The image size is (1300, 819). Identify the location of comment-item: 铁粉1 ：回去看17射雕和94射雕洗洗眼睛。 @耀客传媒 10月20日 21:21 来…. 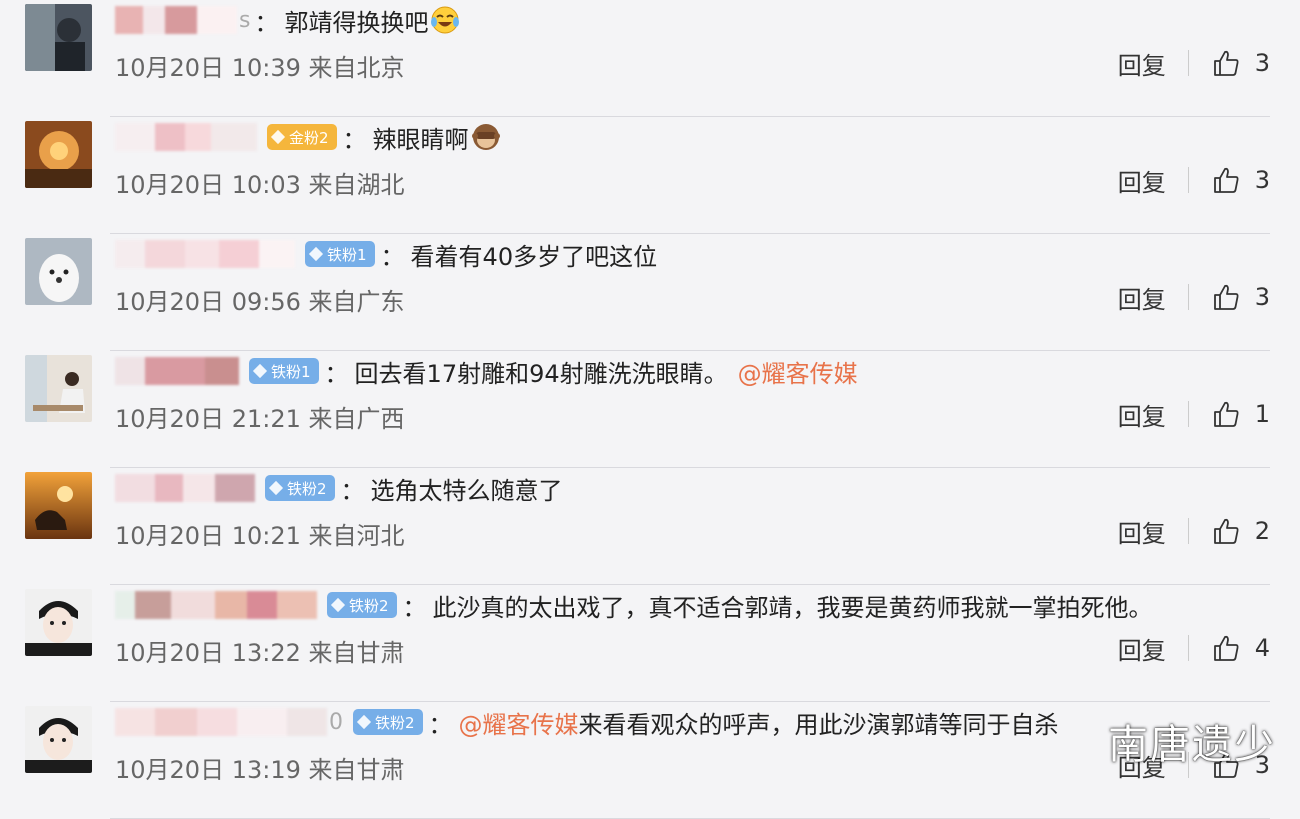
(650, 409).